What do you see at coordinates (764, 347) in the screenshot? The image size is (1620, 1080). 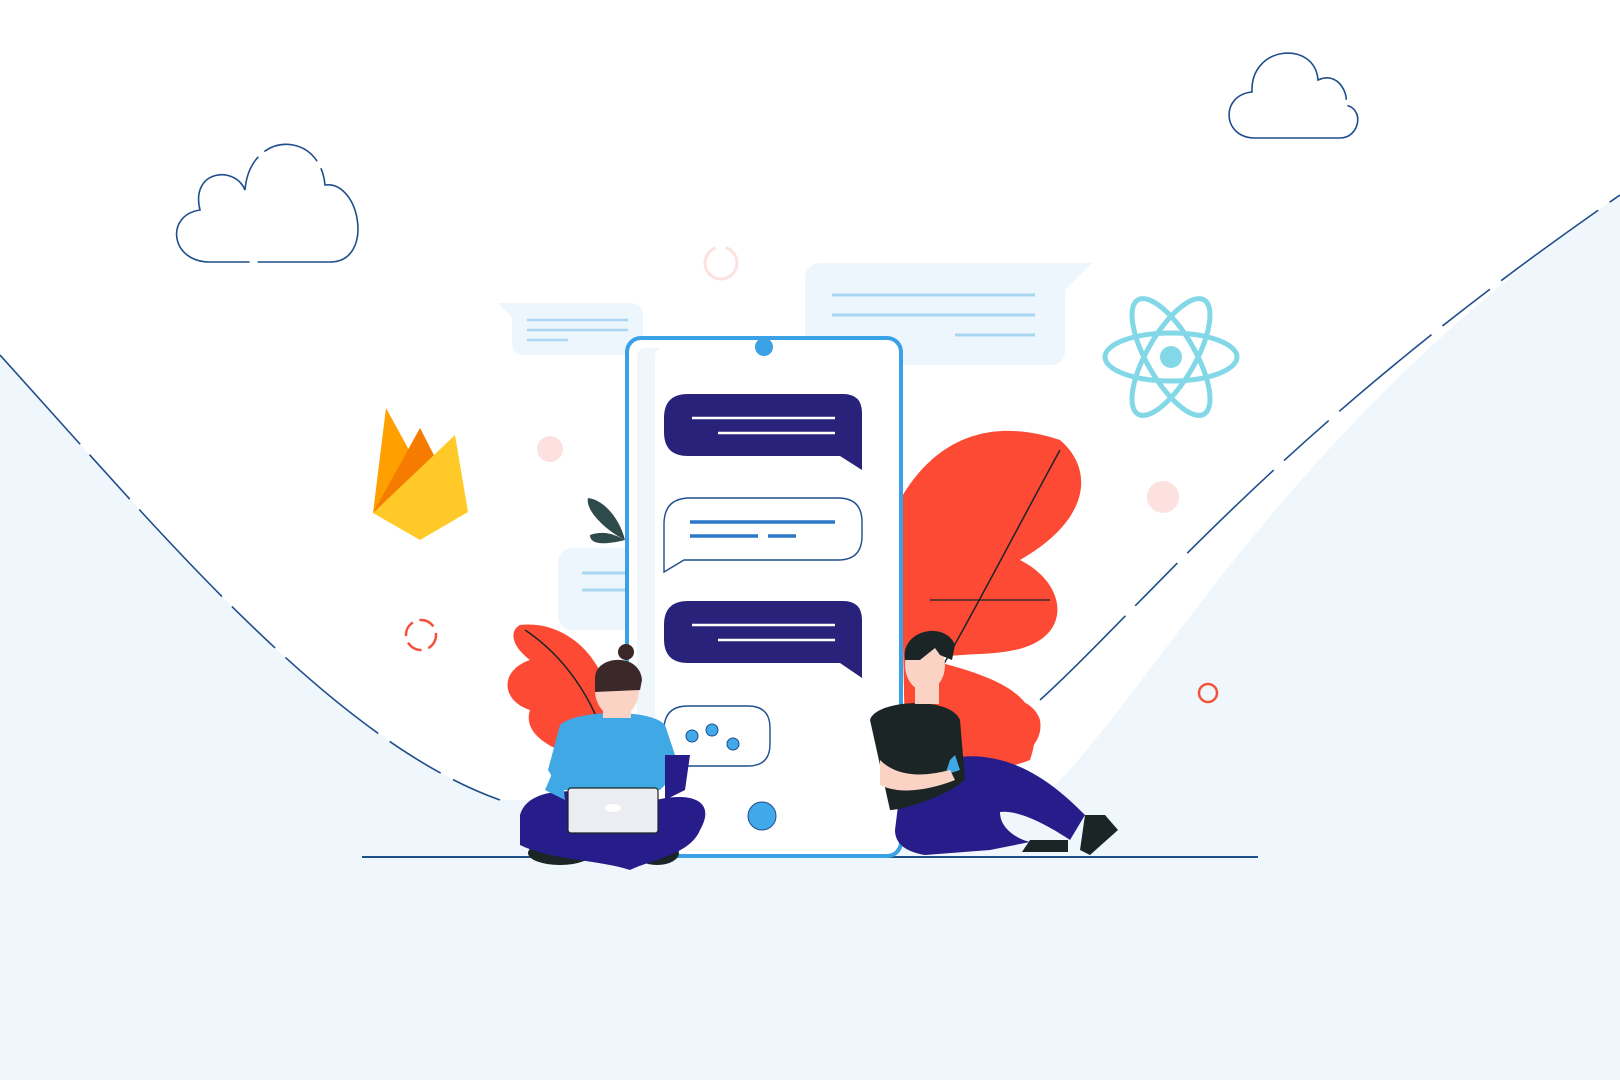 I see `phone-notch` at bounding box center [764, 347].